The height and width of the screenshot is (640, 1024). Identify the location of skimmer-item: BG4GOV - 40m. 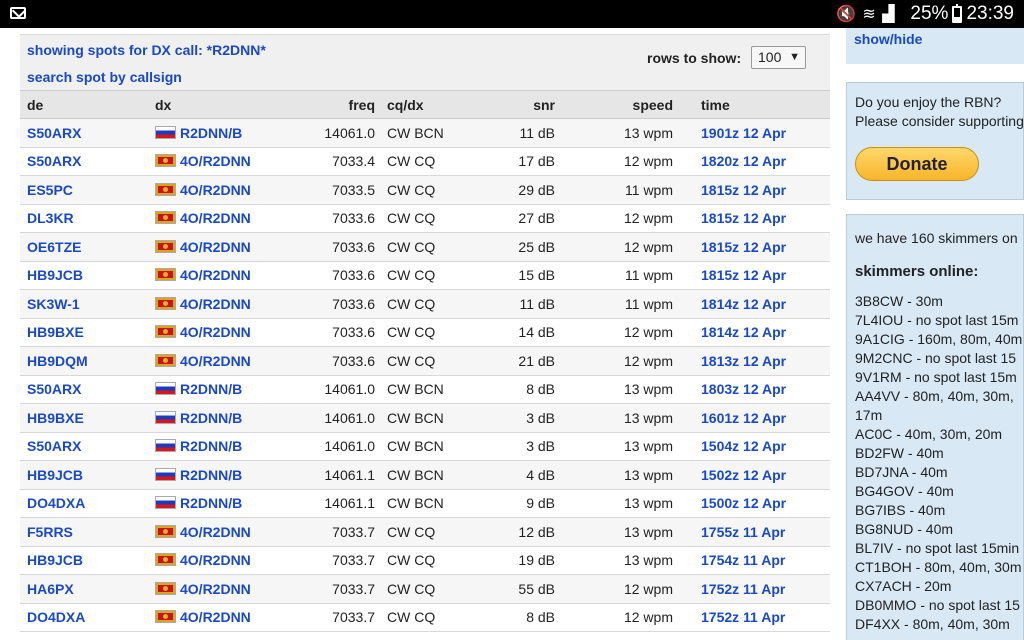
(904, 491).